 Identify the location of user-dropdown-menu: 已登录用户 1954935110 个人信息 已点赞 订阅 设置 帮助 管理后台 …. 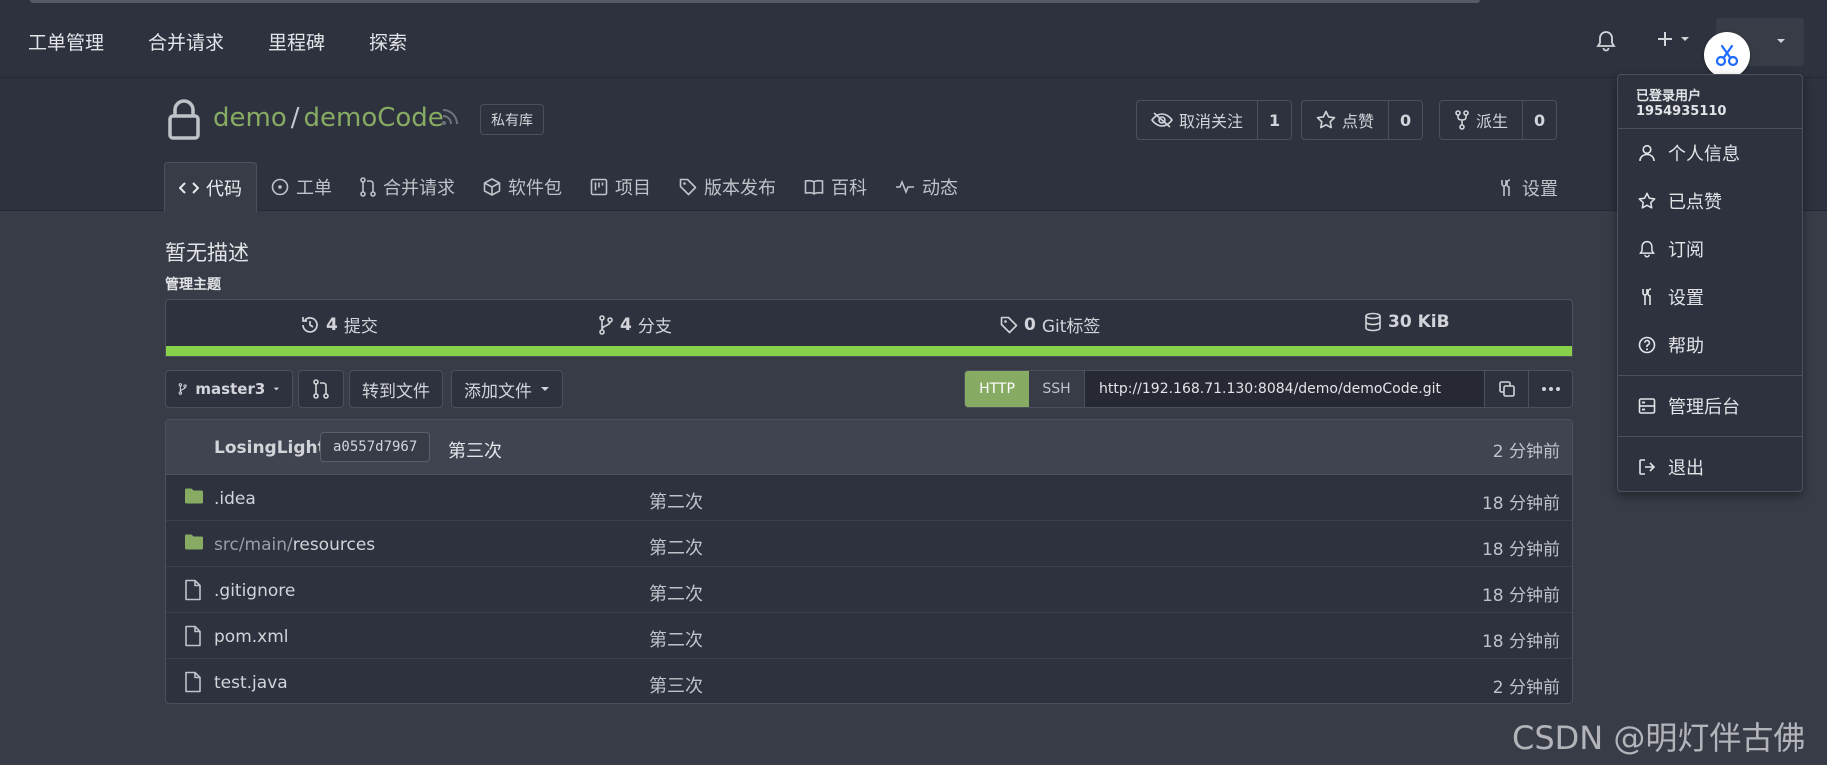
(1710, 283).